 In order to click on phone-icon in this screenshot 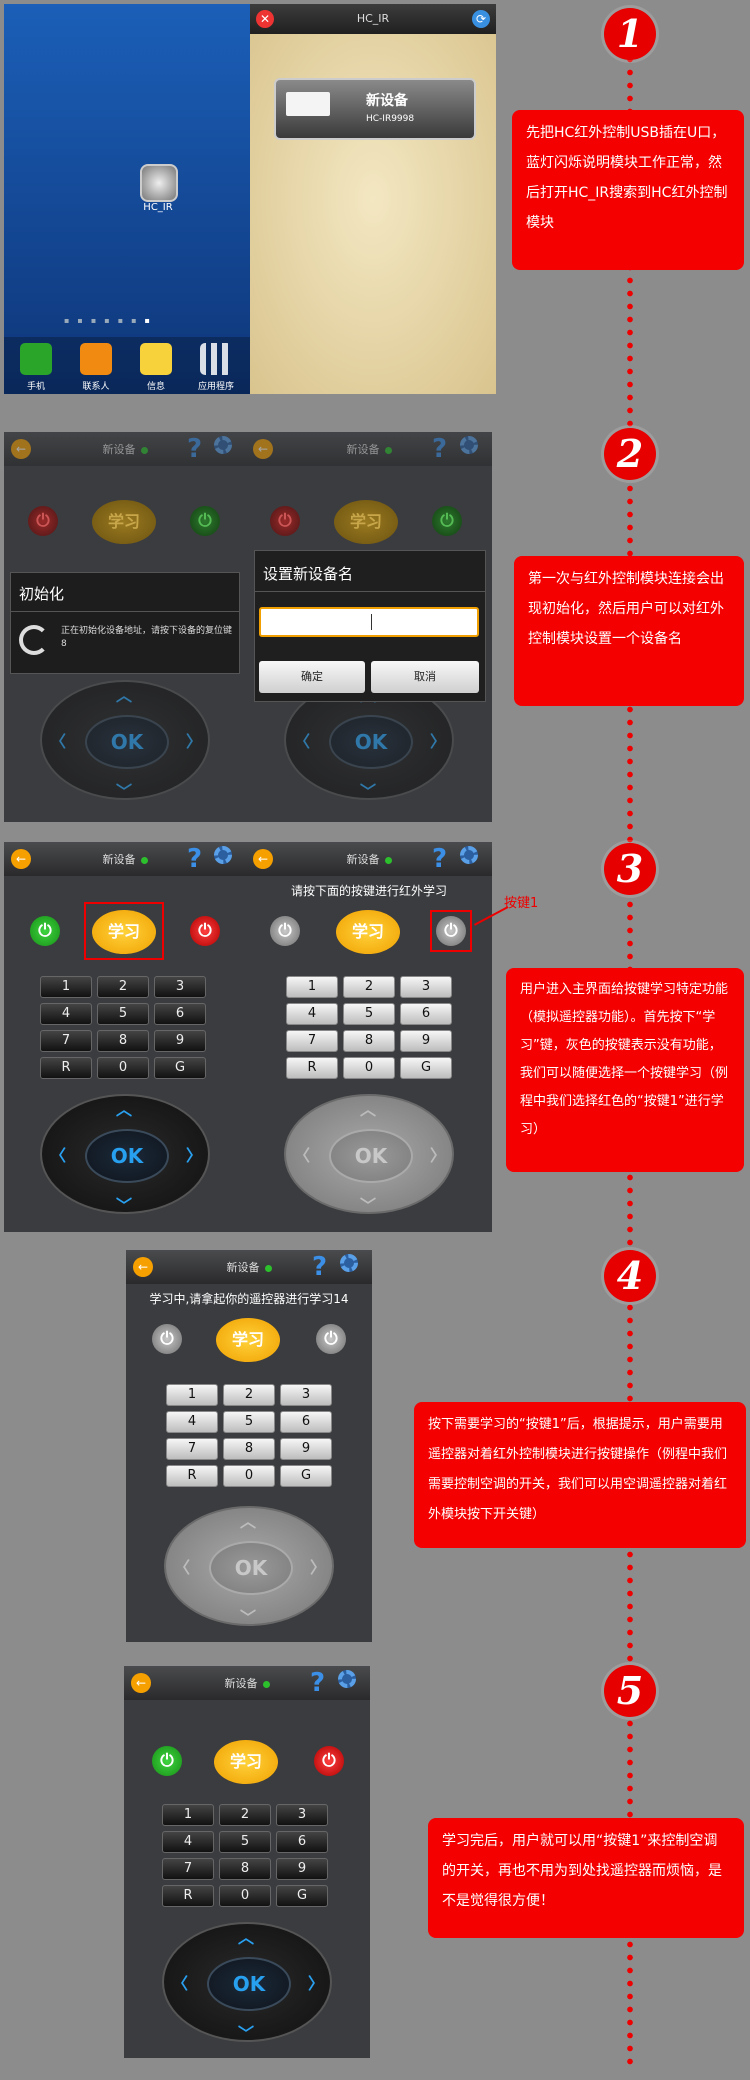, I will do `click(36, 359)`.